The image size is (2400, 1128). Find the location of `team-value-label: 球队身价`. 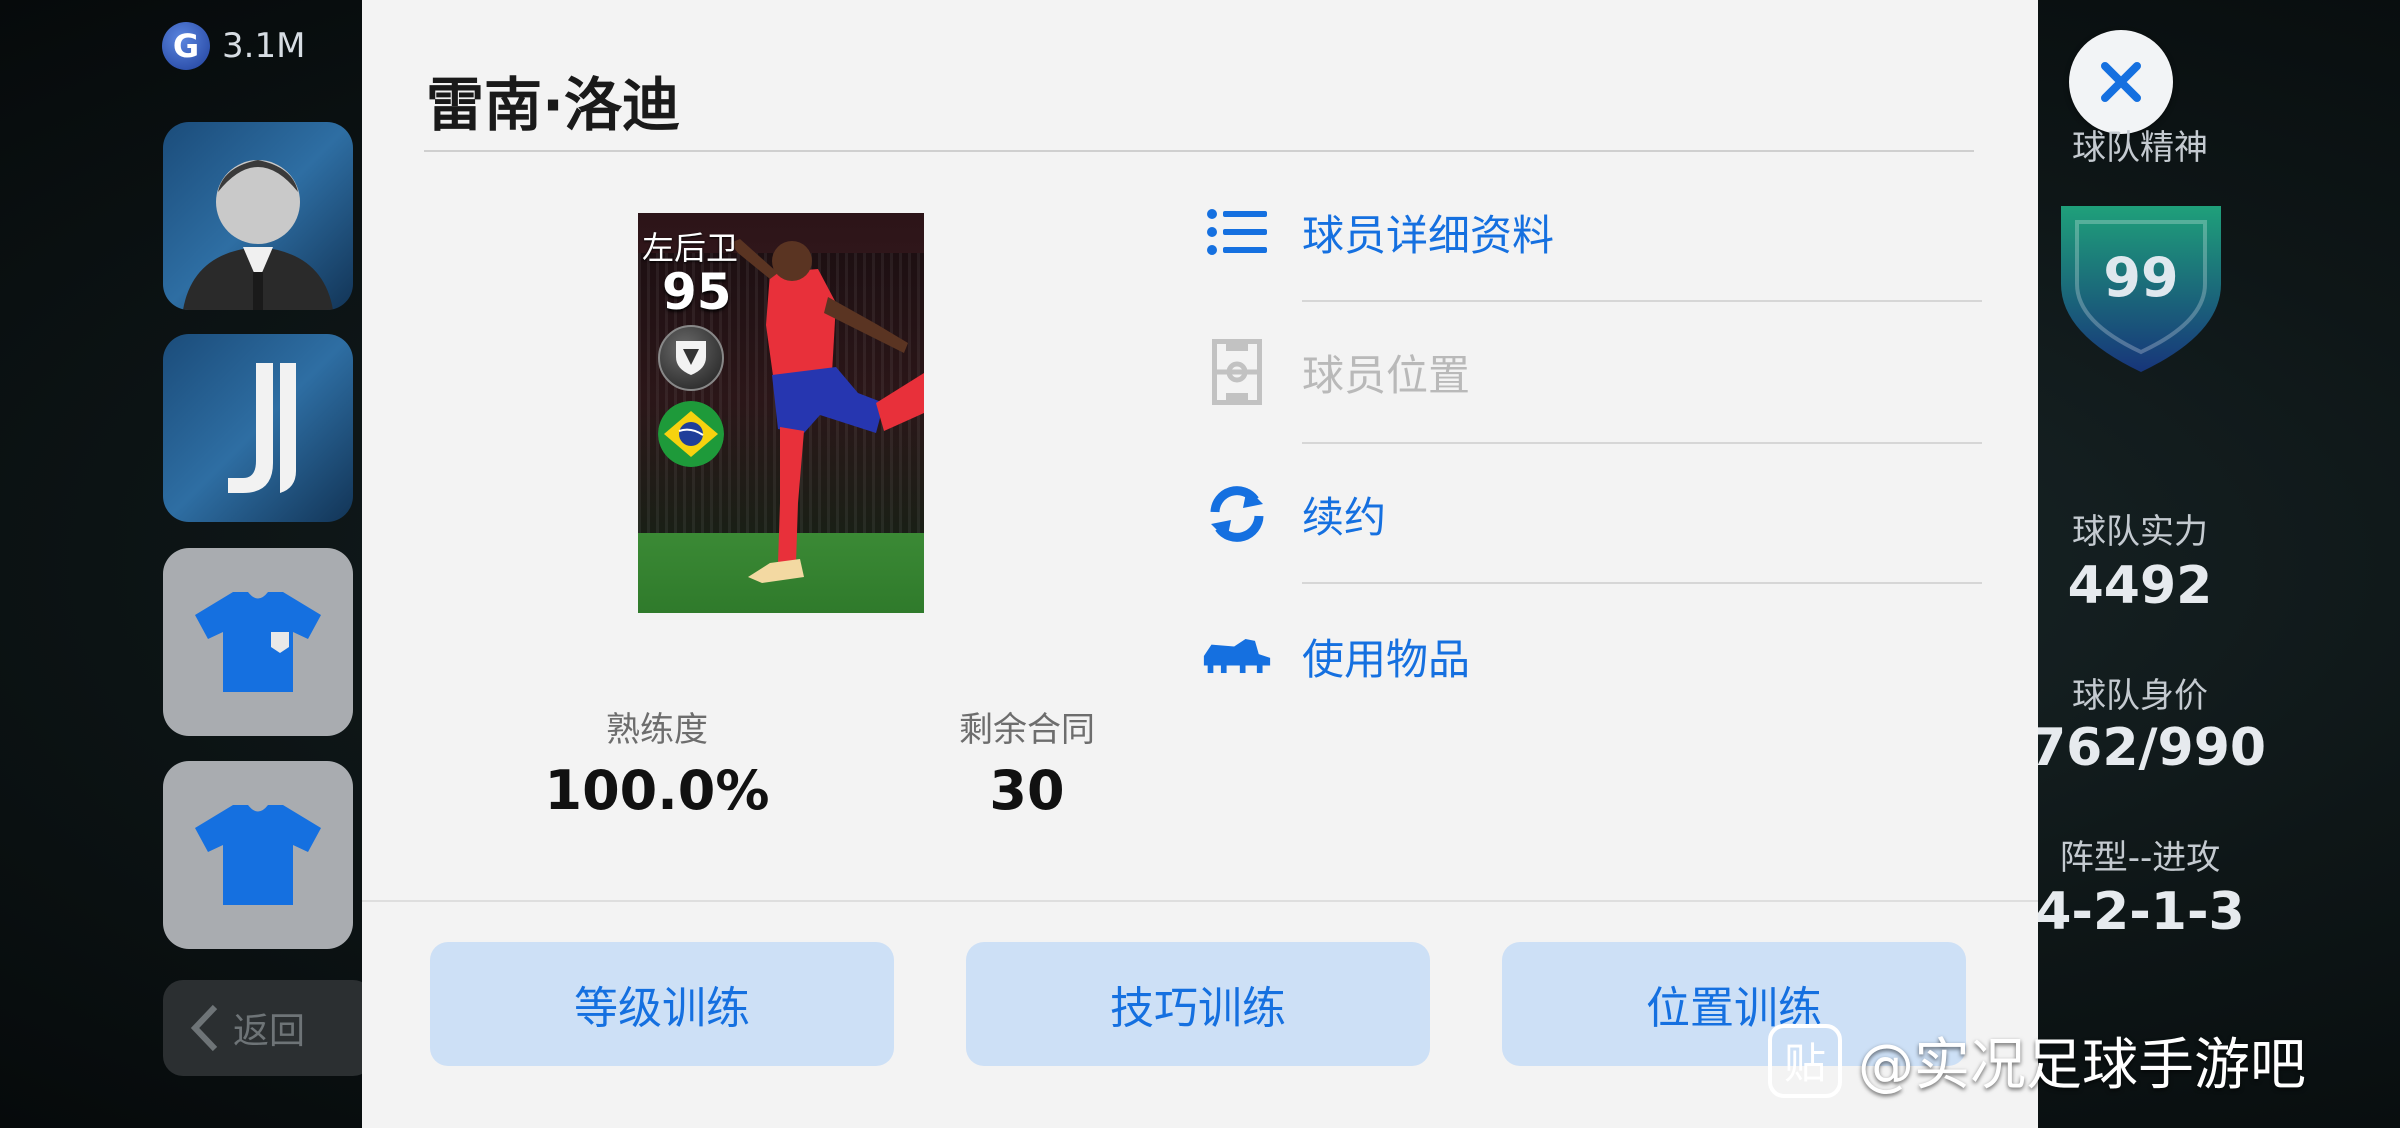

team-value-label: 球队身价 is located at coordinates (2140, 696).